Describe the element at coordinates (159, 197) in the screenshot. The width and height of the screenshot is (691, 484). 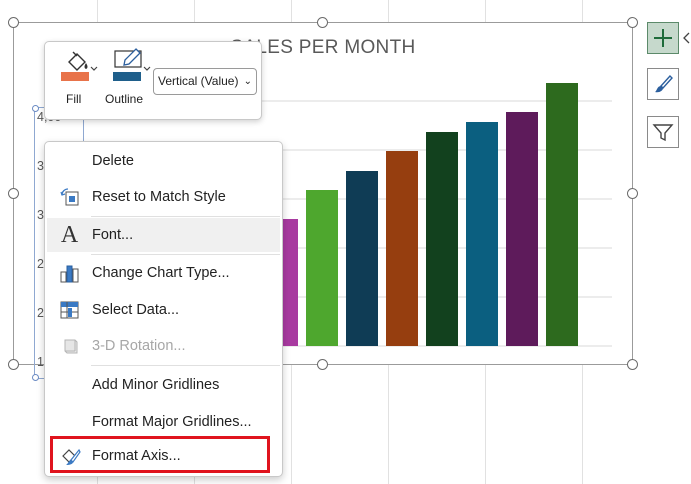
I see `menu-item-label: Reset to Match Style` at that location.